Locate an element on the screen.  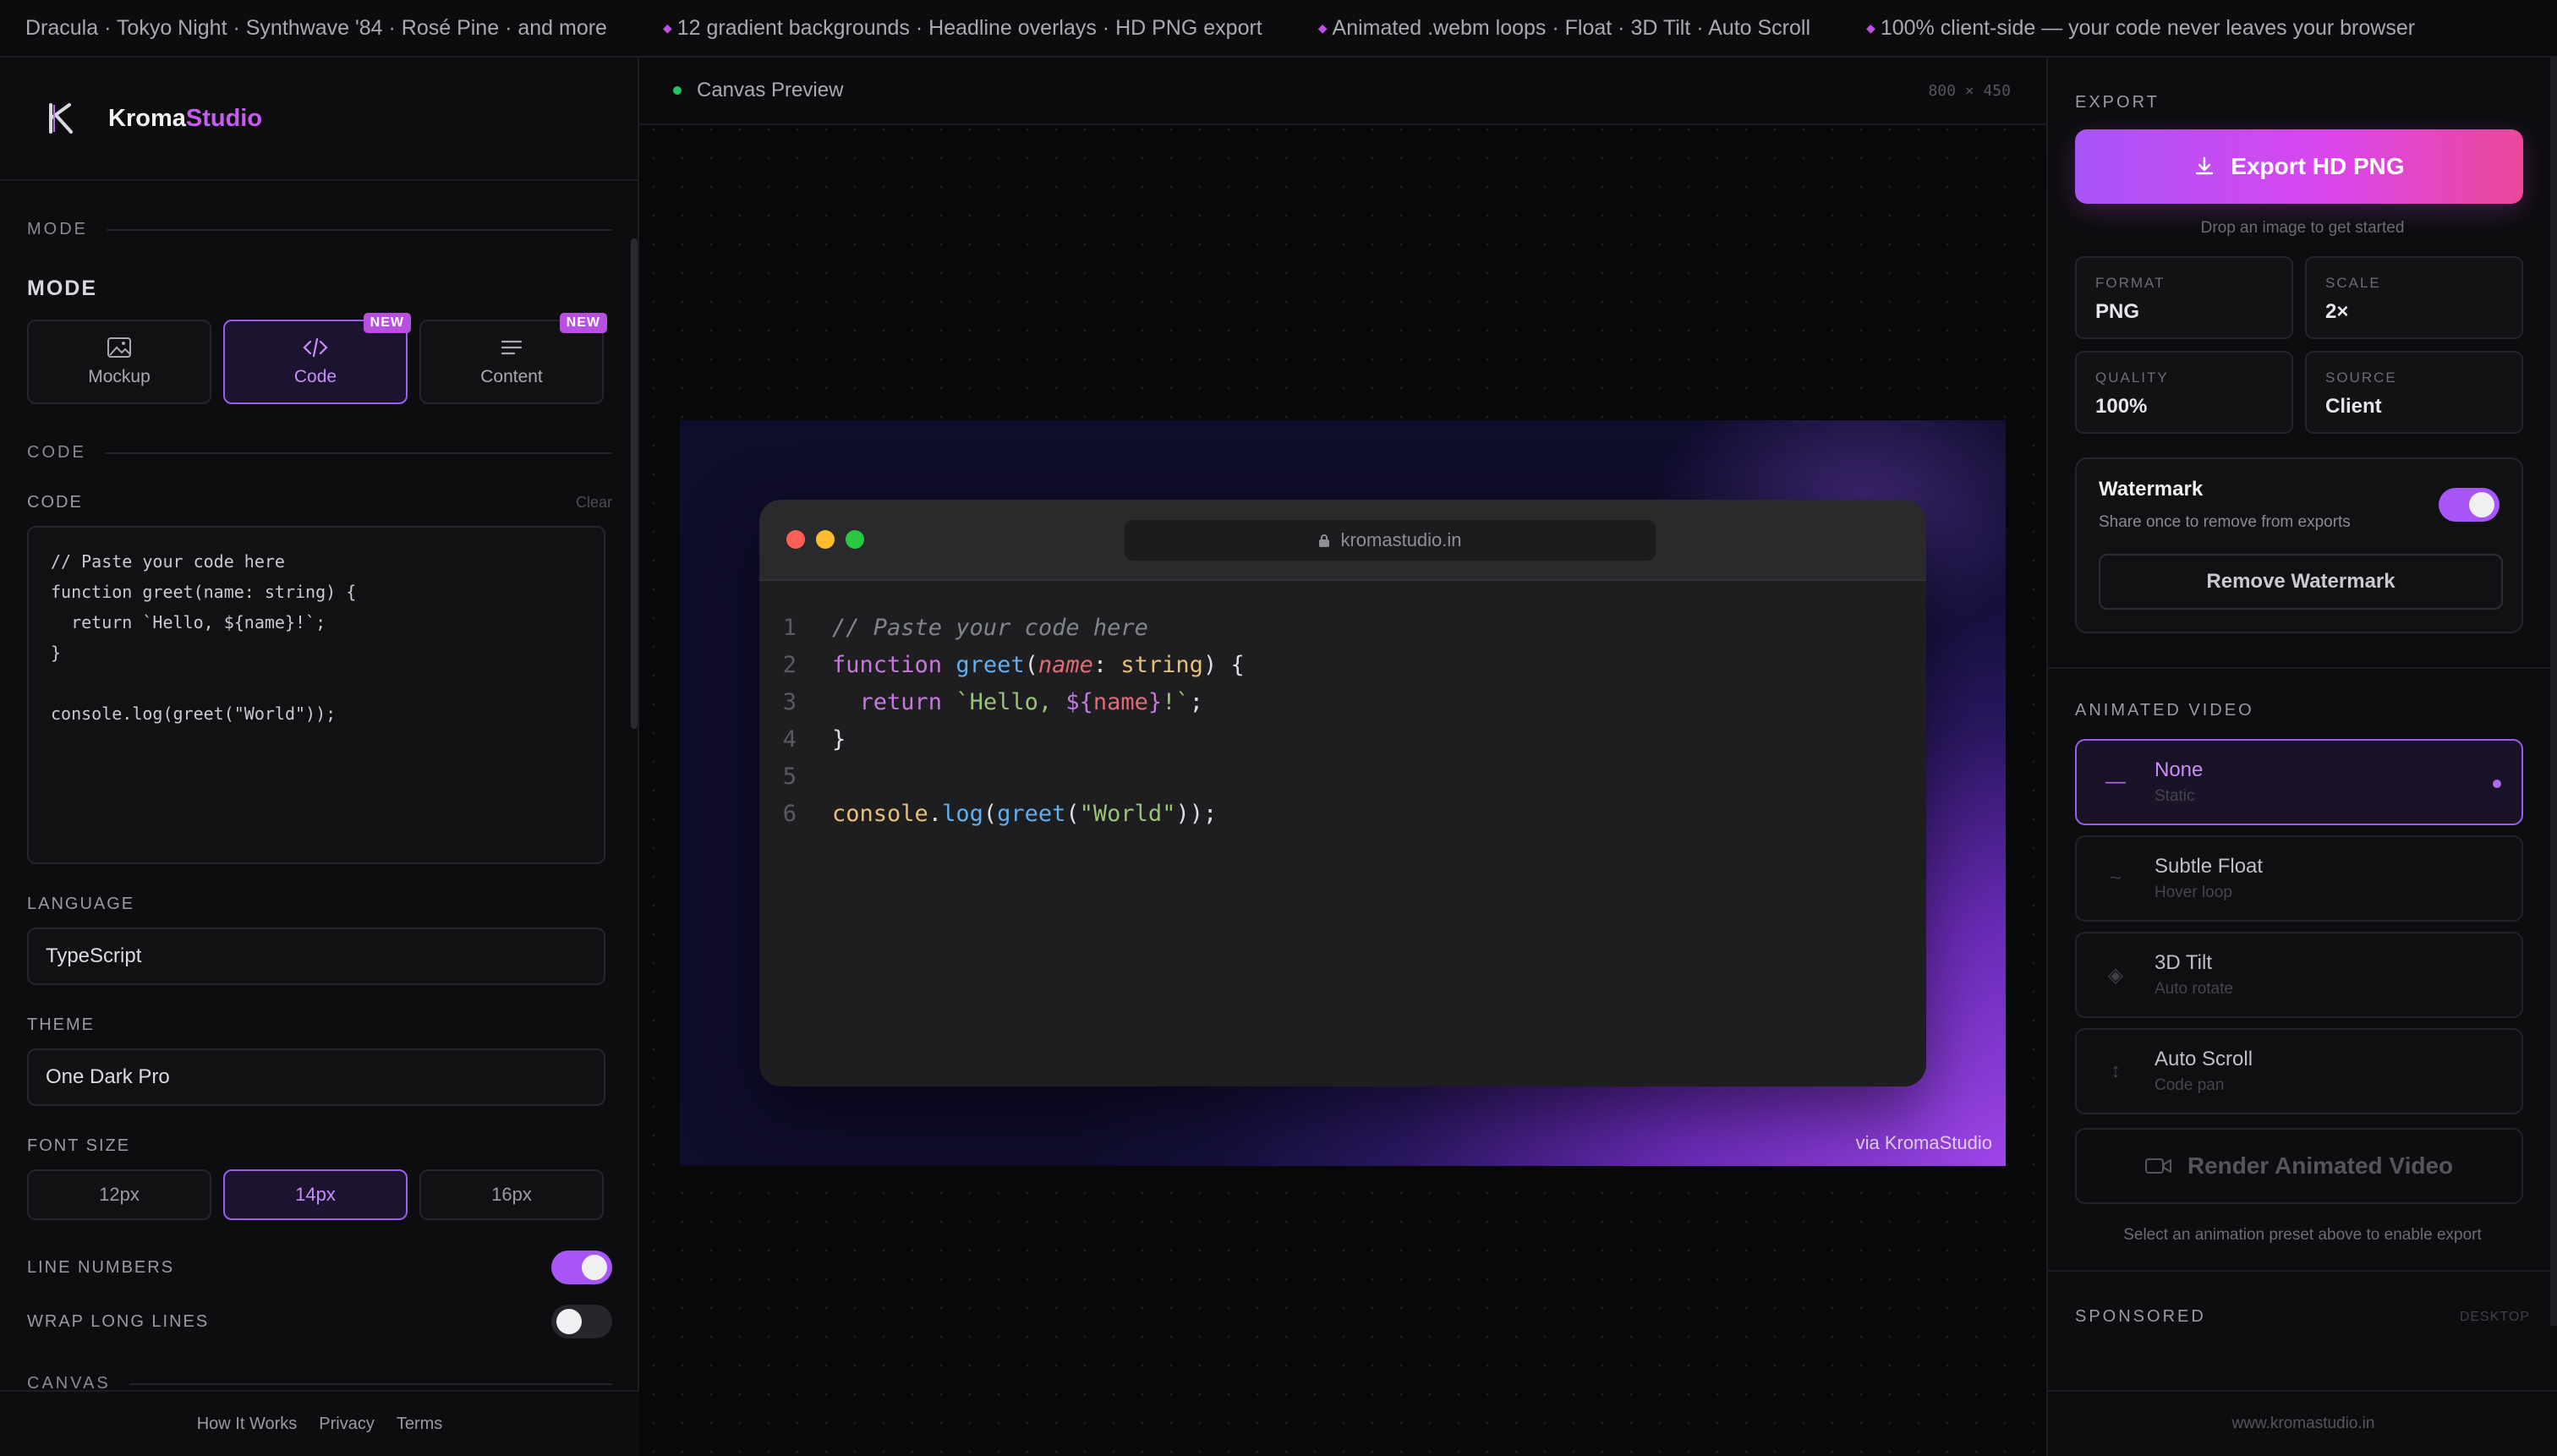
export-hd-png-button: Export HD PNG is located at coordinates (2299, 166).